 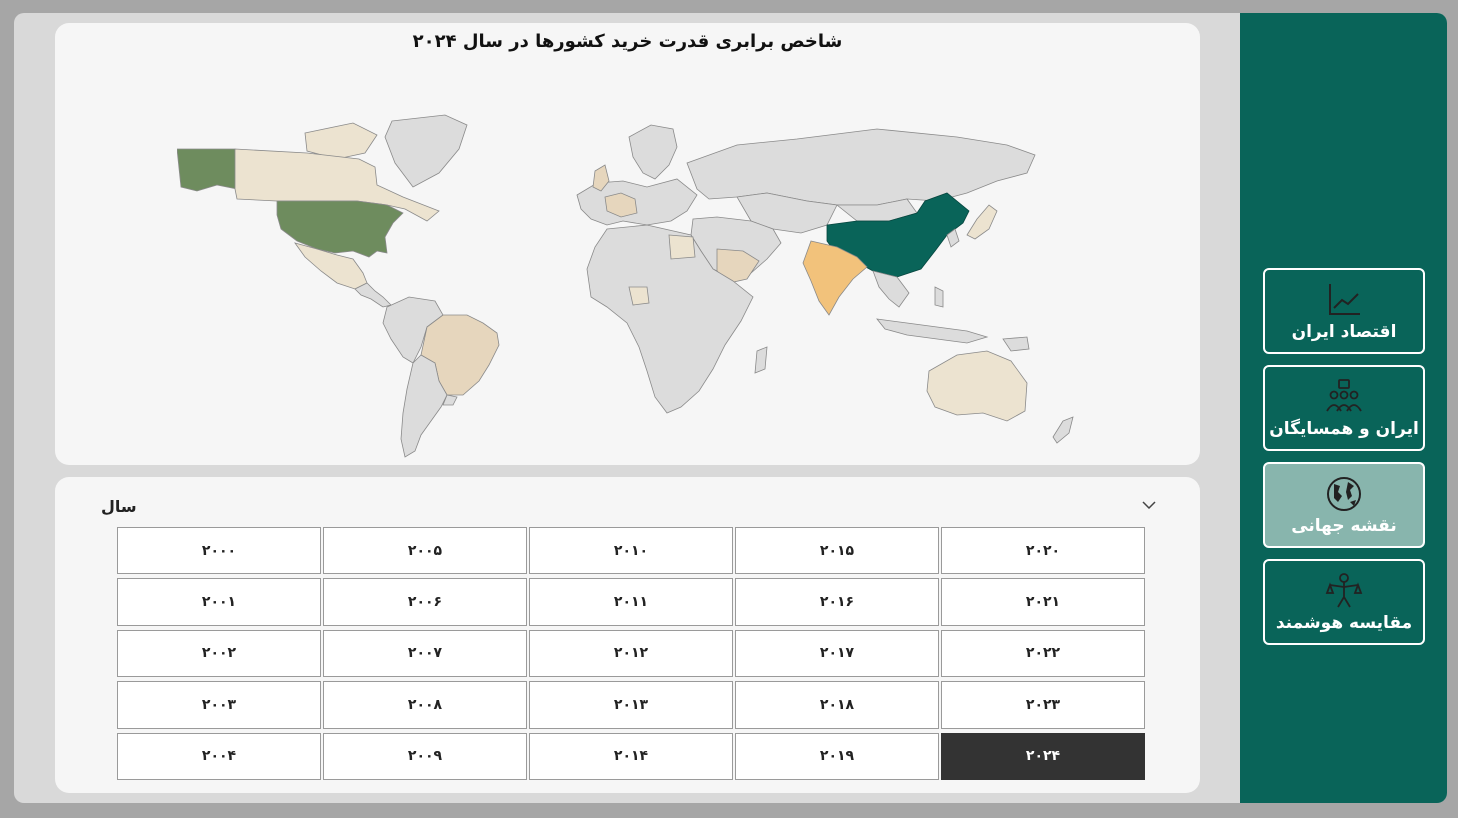 I want to click on line-chart-icon, so click(x=1344, y=299).